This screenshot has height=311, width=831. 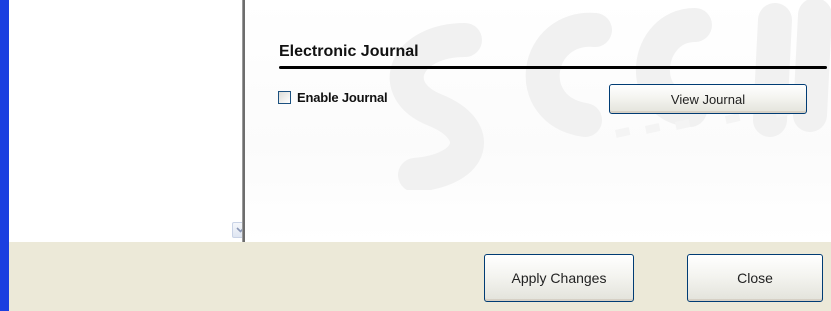 What do you see at coordinates (284, 97) in the screenshot?
I see `enable-journal-checkbox` at bounding box center [284, 97].